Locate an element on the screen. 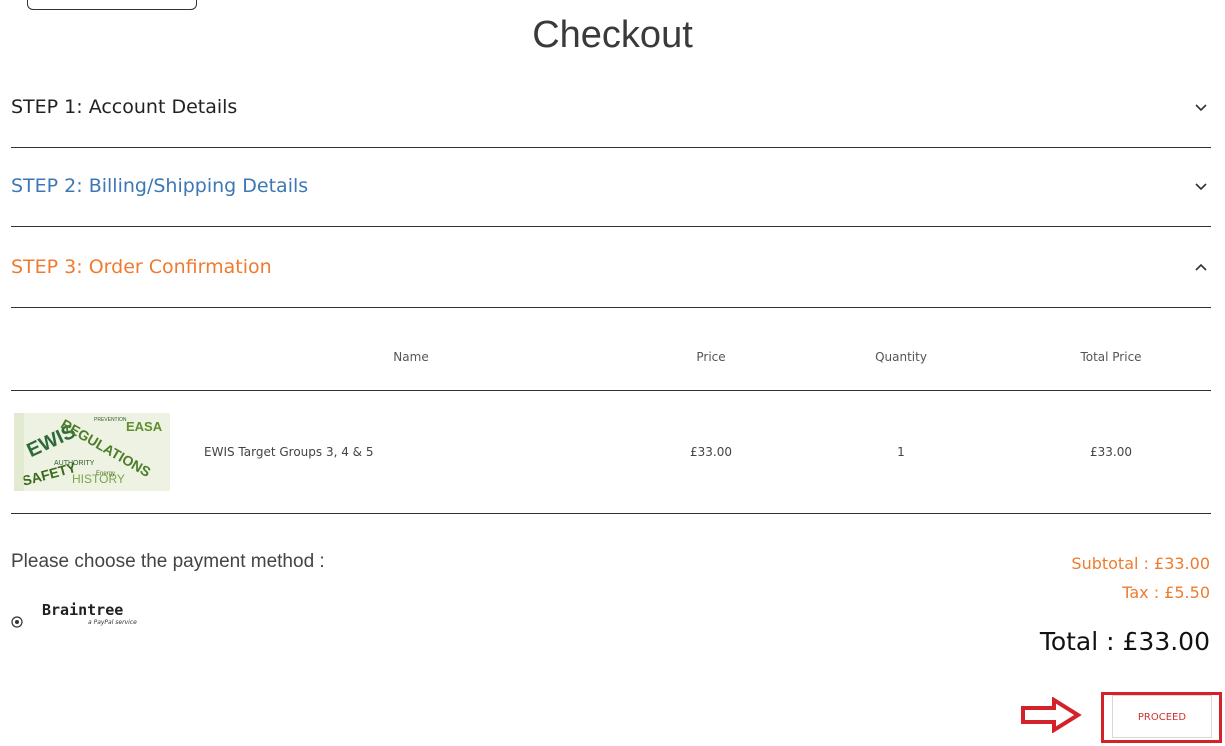  payment-method-prompt: Please choose the payment method : is located at coordinates (168, 561).